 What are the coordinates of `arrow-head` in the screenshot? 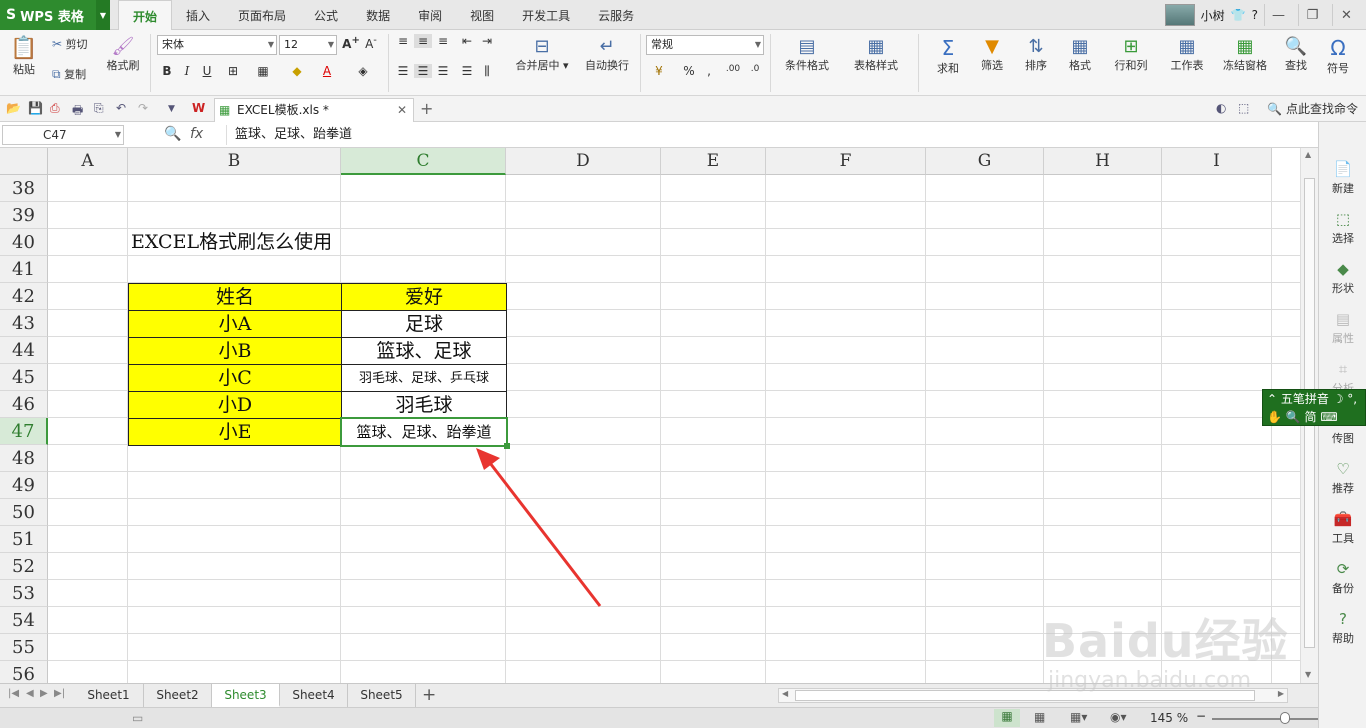 It's located at (488, 459).